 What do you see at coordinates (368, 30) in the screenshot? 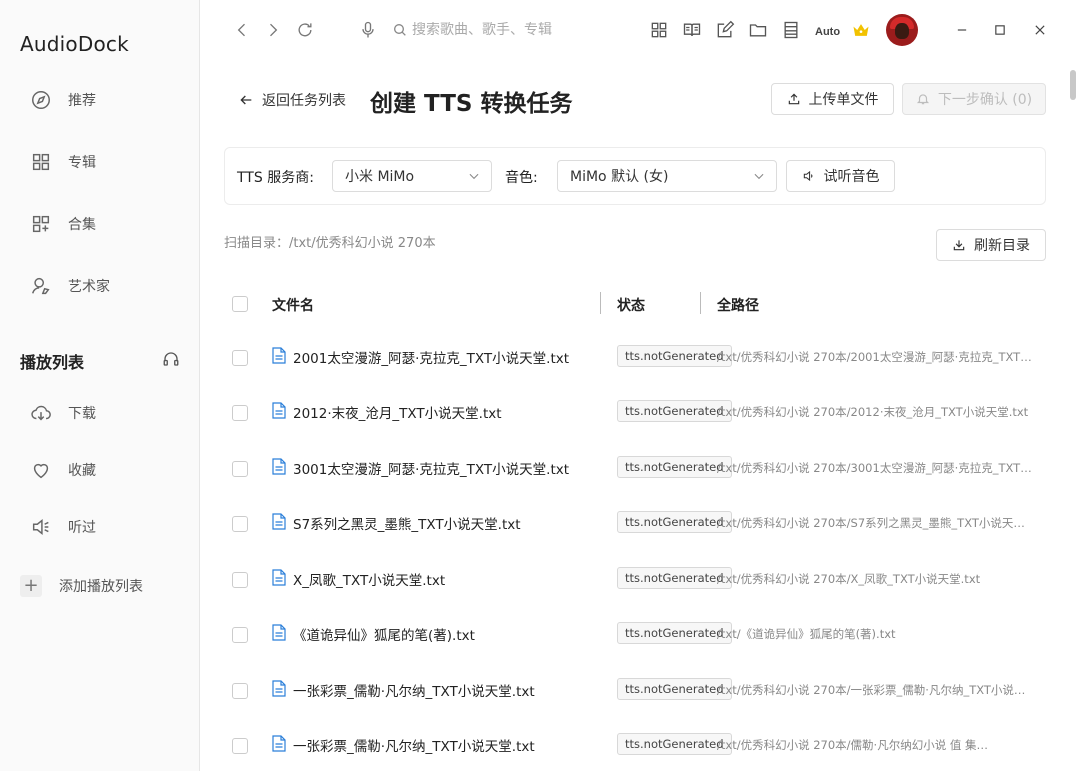
I see `microphone-icon` at bounding box center [368, 30].